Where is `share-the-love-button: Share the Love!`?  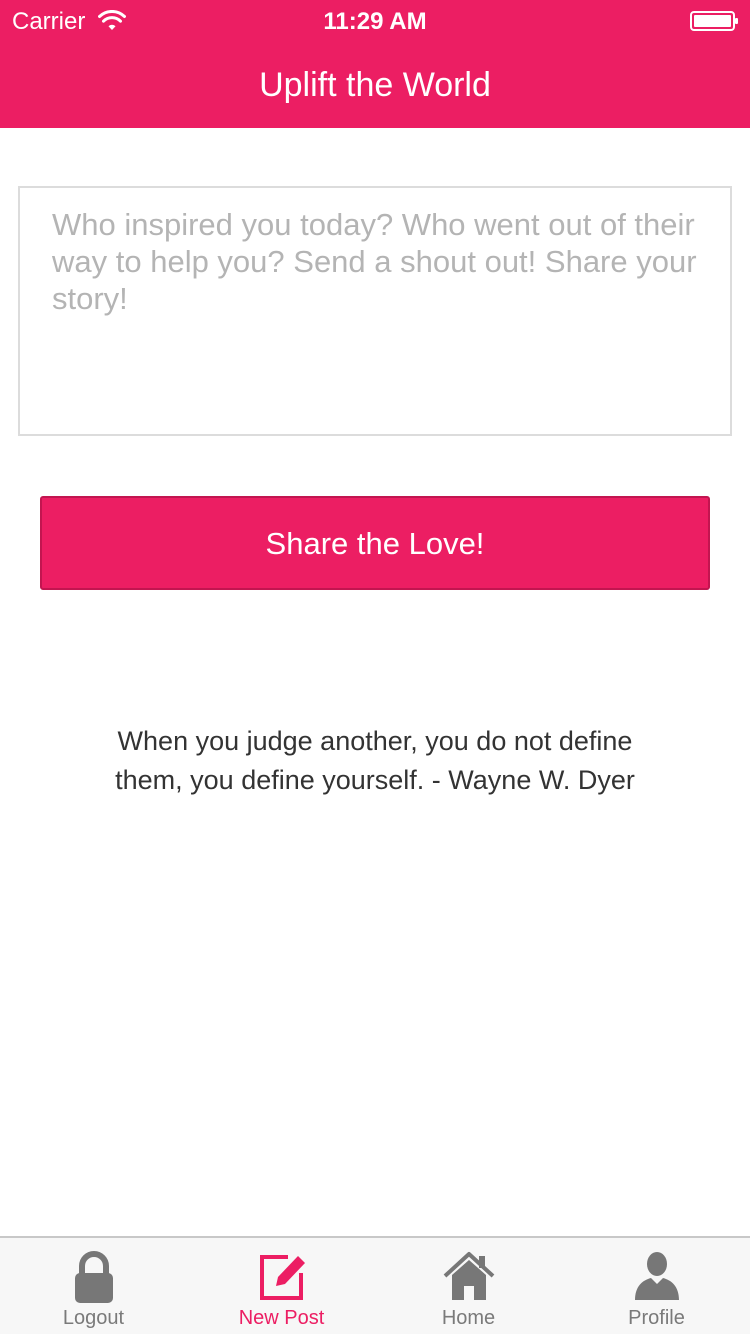 share-the-love-button: Share the Love! is located at coordinates (375, 543).